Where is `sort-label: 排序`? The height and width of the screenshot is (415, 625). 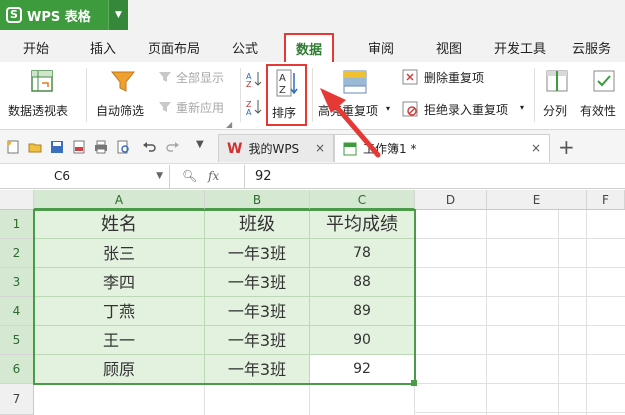
sort-label: 排序 is located at coordinates (284, 113).